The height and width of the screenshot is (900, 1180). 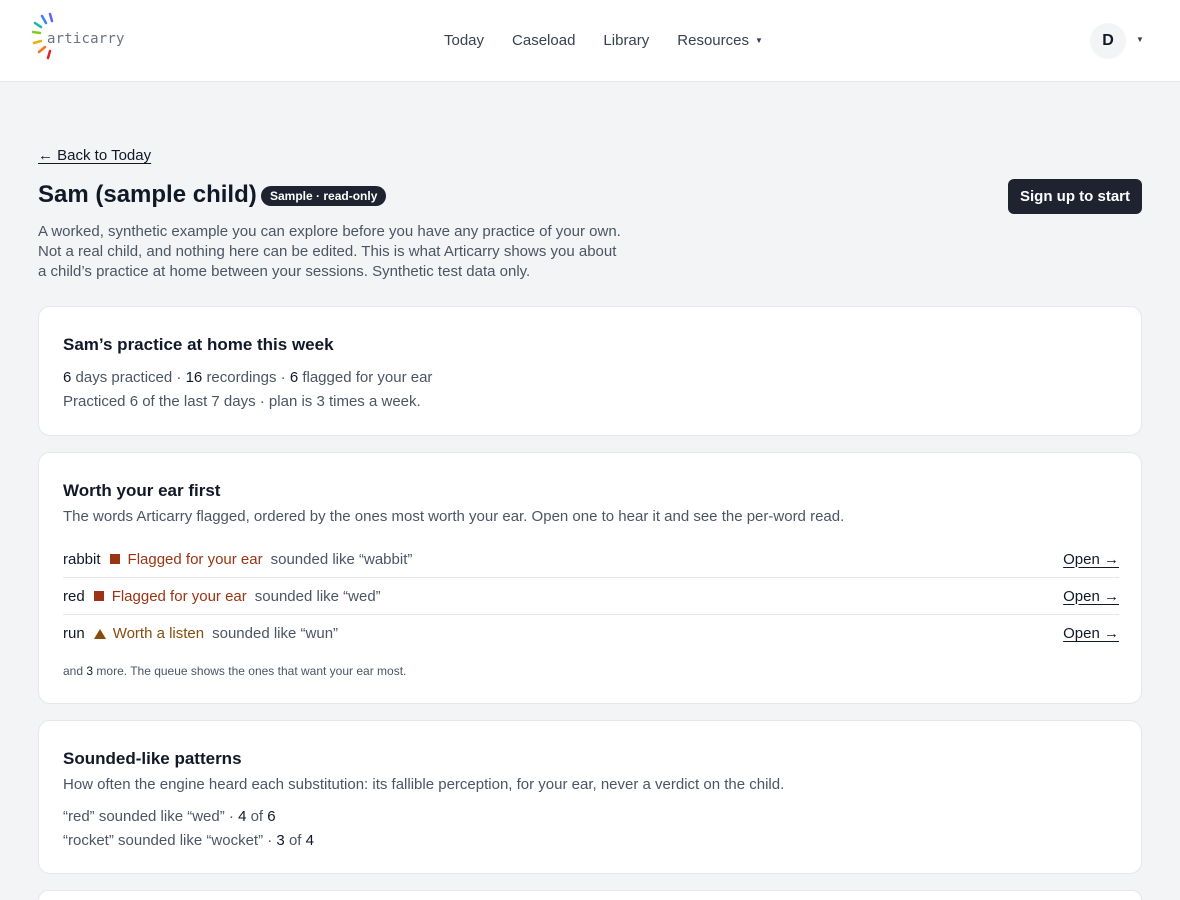 What do you see at coordinates (147, 194) in the screenshot?
I see `page-title: Sam (sample child)` at bounding box center [147, 194].